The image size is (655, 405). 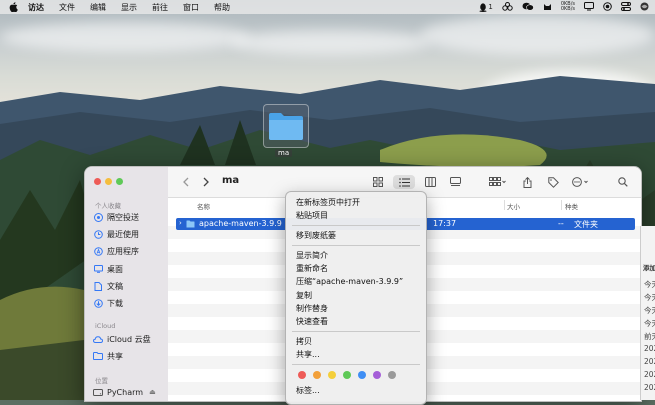 I want to click on sidebar-item-label: 应用程序, so click(x=123, y=251).